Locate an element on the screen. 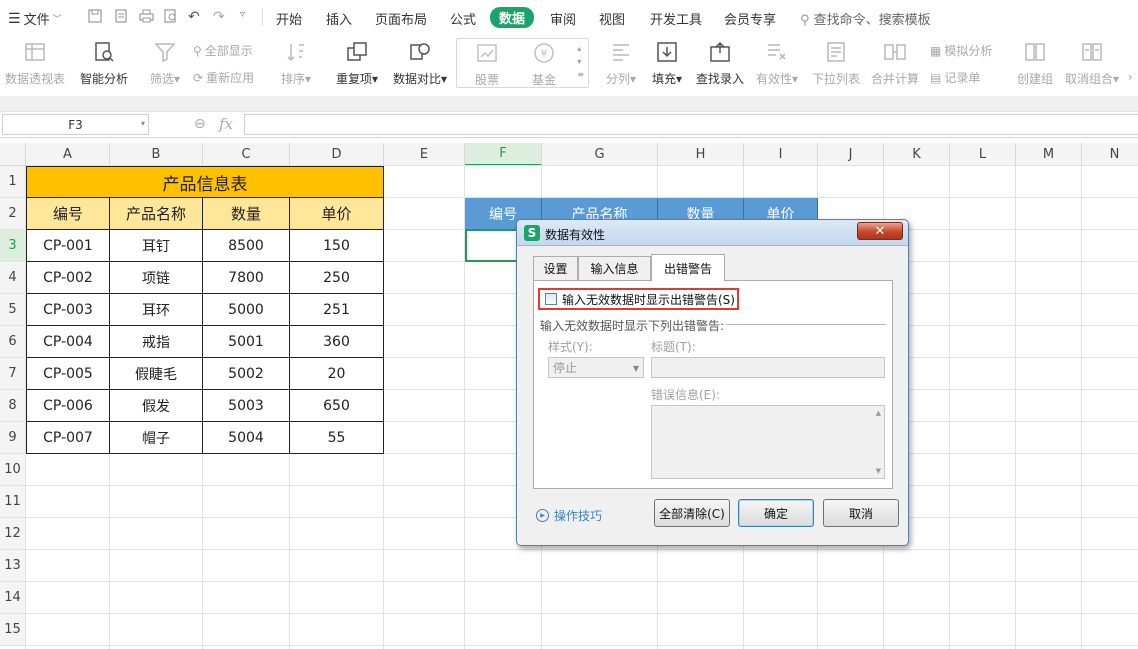 Image resolution: width=1138 pixels, height=649 pixels. fund-button: ¥ 基金 is located at coordinates (544, 61).